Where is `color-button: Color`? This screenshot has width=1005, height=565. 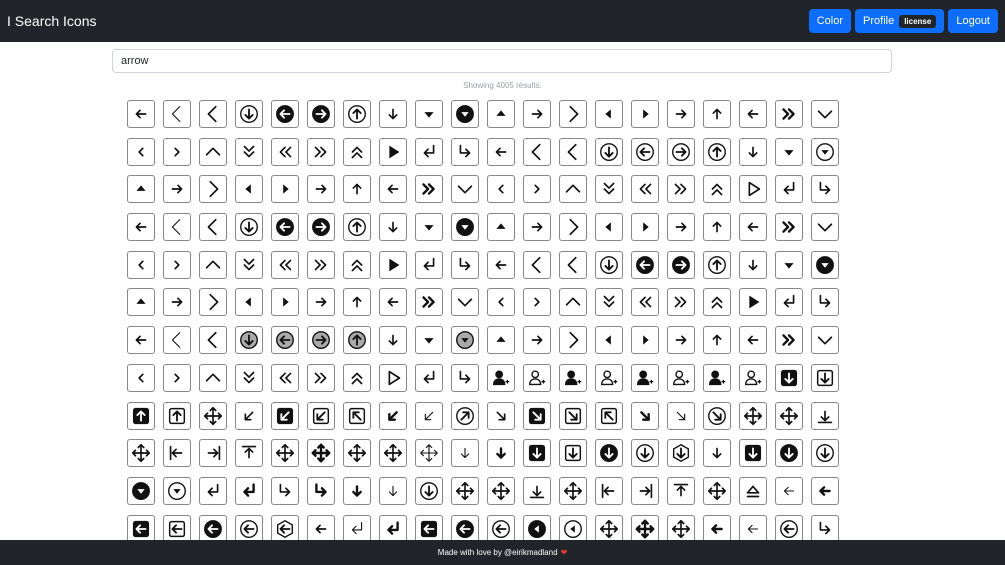
color-button: Color is located at coordinates (830, 21).